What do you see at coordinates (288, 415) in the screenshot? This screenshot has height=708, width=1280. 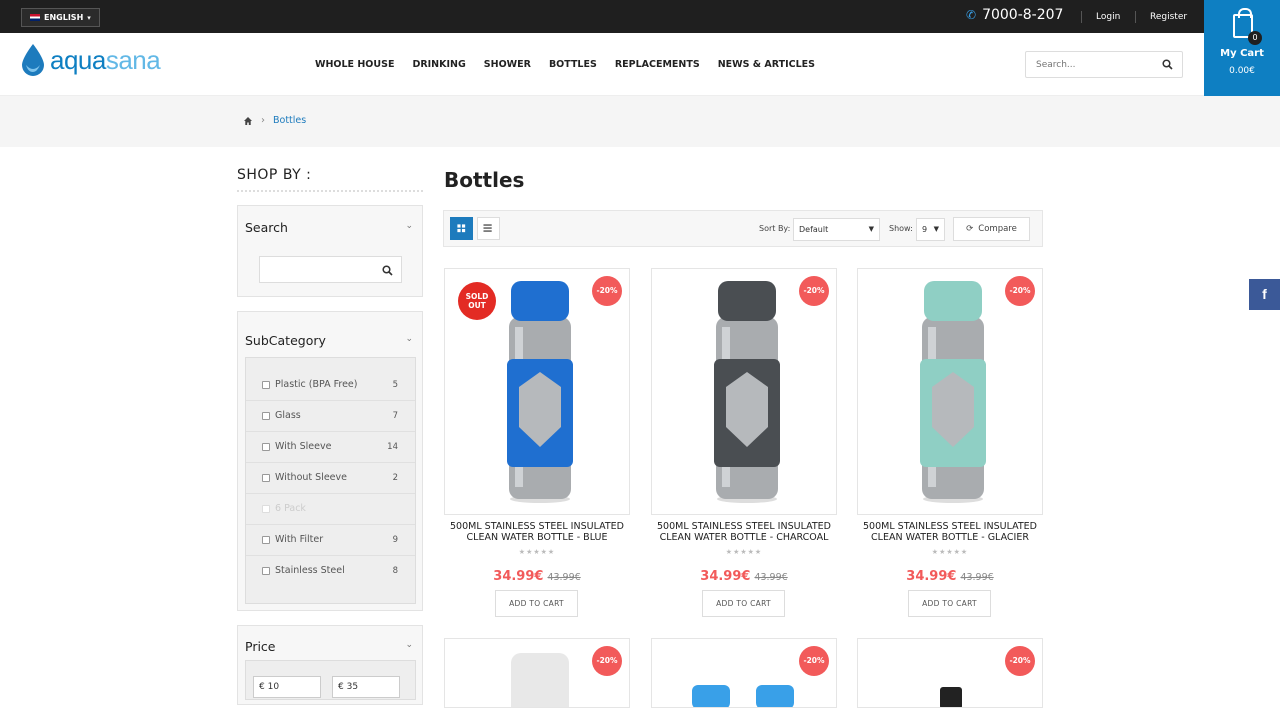 I see `subcategory-label: Glass` at bounding box center [288, 415].